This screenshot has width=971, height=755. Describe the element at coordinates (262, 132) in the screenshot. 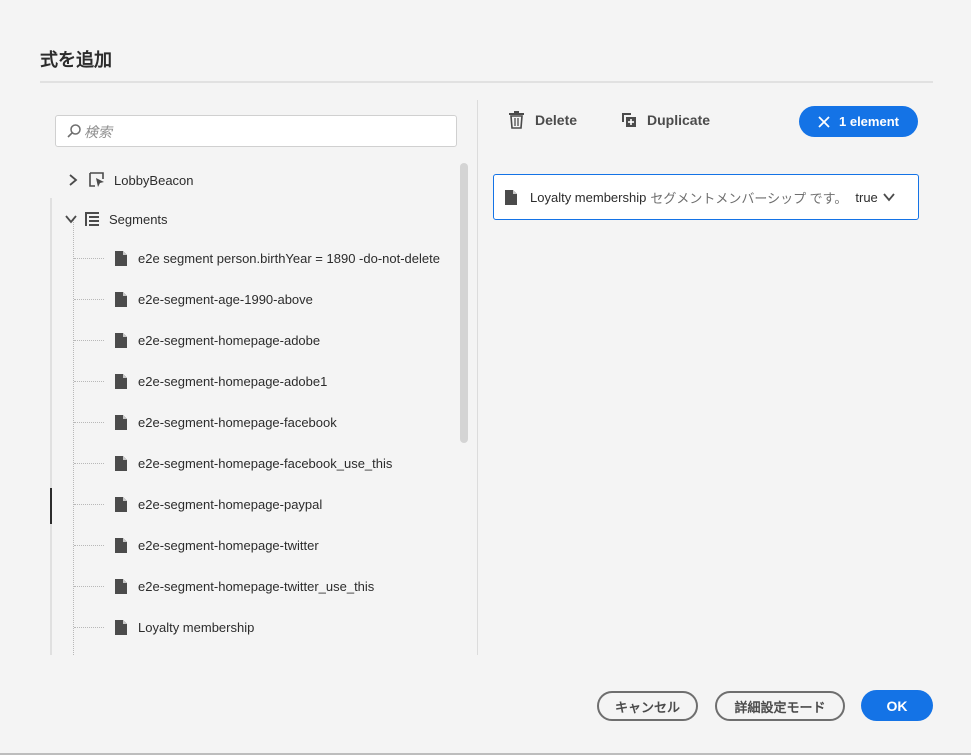

I see `search-input` at that location.